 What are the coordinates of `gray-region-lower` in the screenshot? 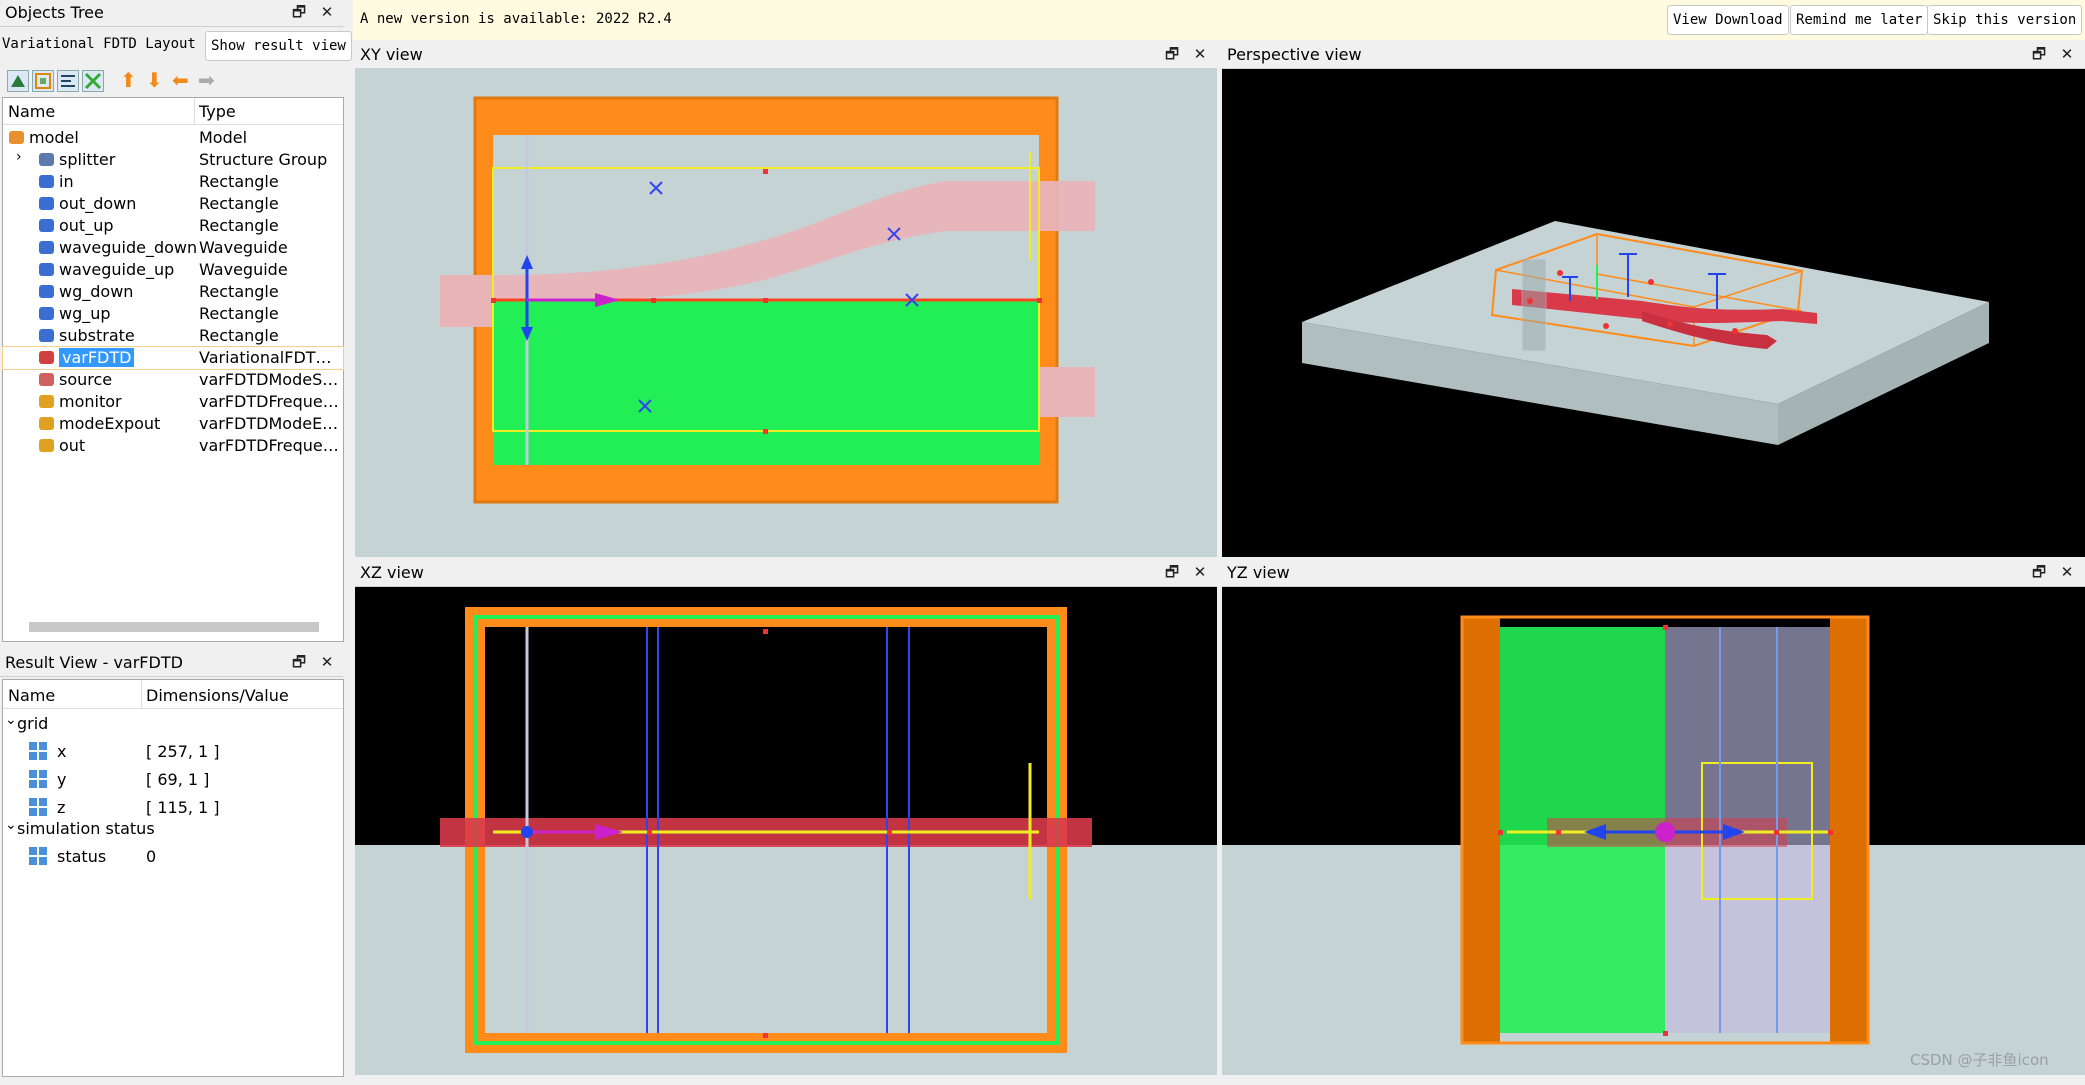 It's located at (1747, 939).